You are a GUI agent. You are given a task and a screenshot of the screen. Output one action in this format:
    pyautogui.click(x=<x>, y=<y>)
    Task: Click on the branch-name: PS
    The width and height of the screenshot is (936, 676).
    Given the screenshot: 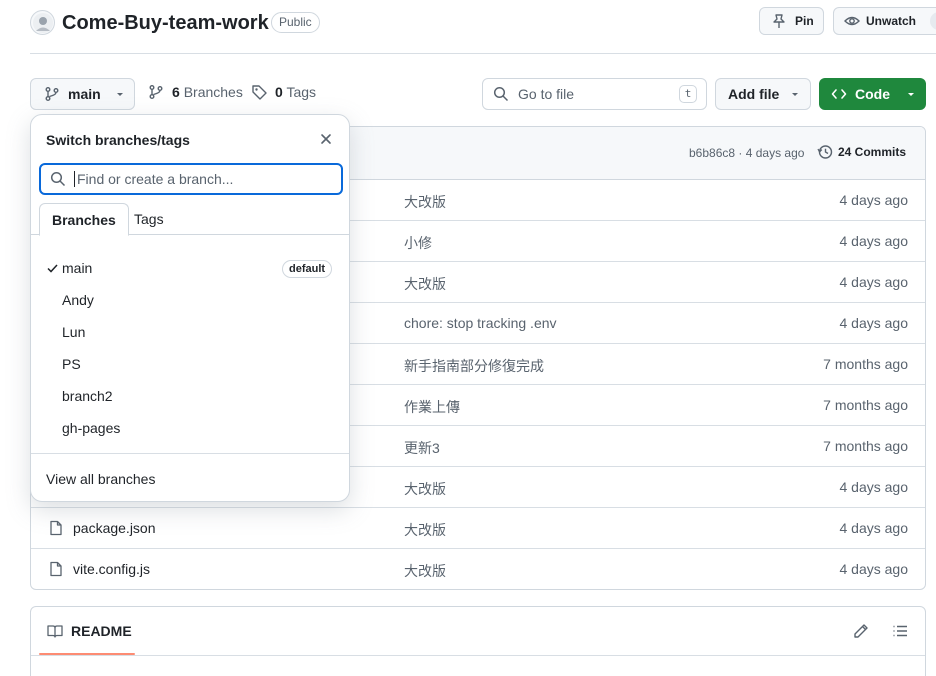 What is the action you would take?
    pyautogui.click(x=71, y=364)
    